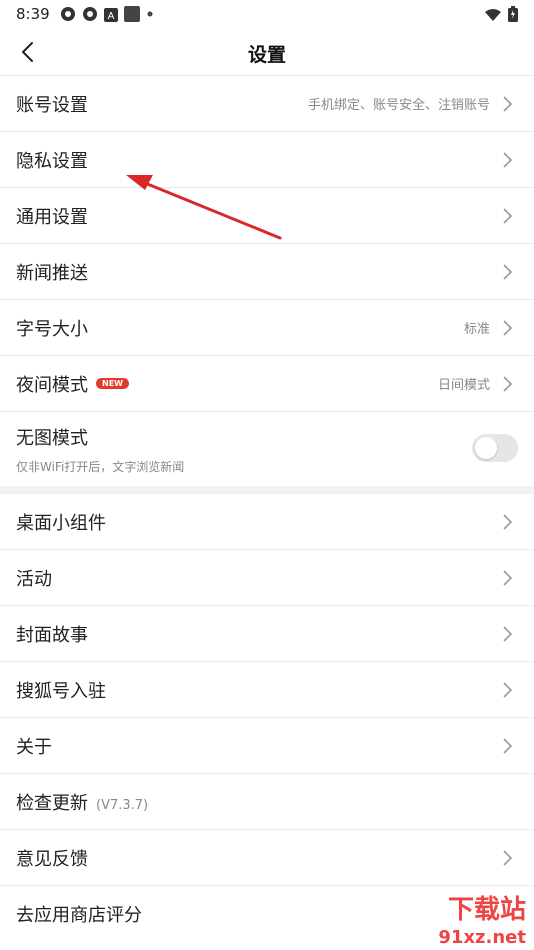  What do you see at coordinates (482, 937) in the screenshot?
I see `watermark-line2: 91xz.net` at bounding box center [482, 937].